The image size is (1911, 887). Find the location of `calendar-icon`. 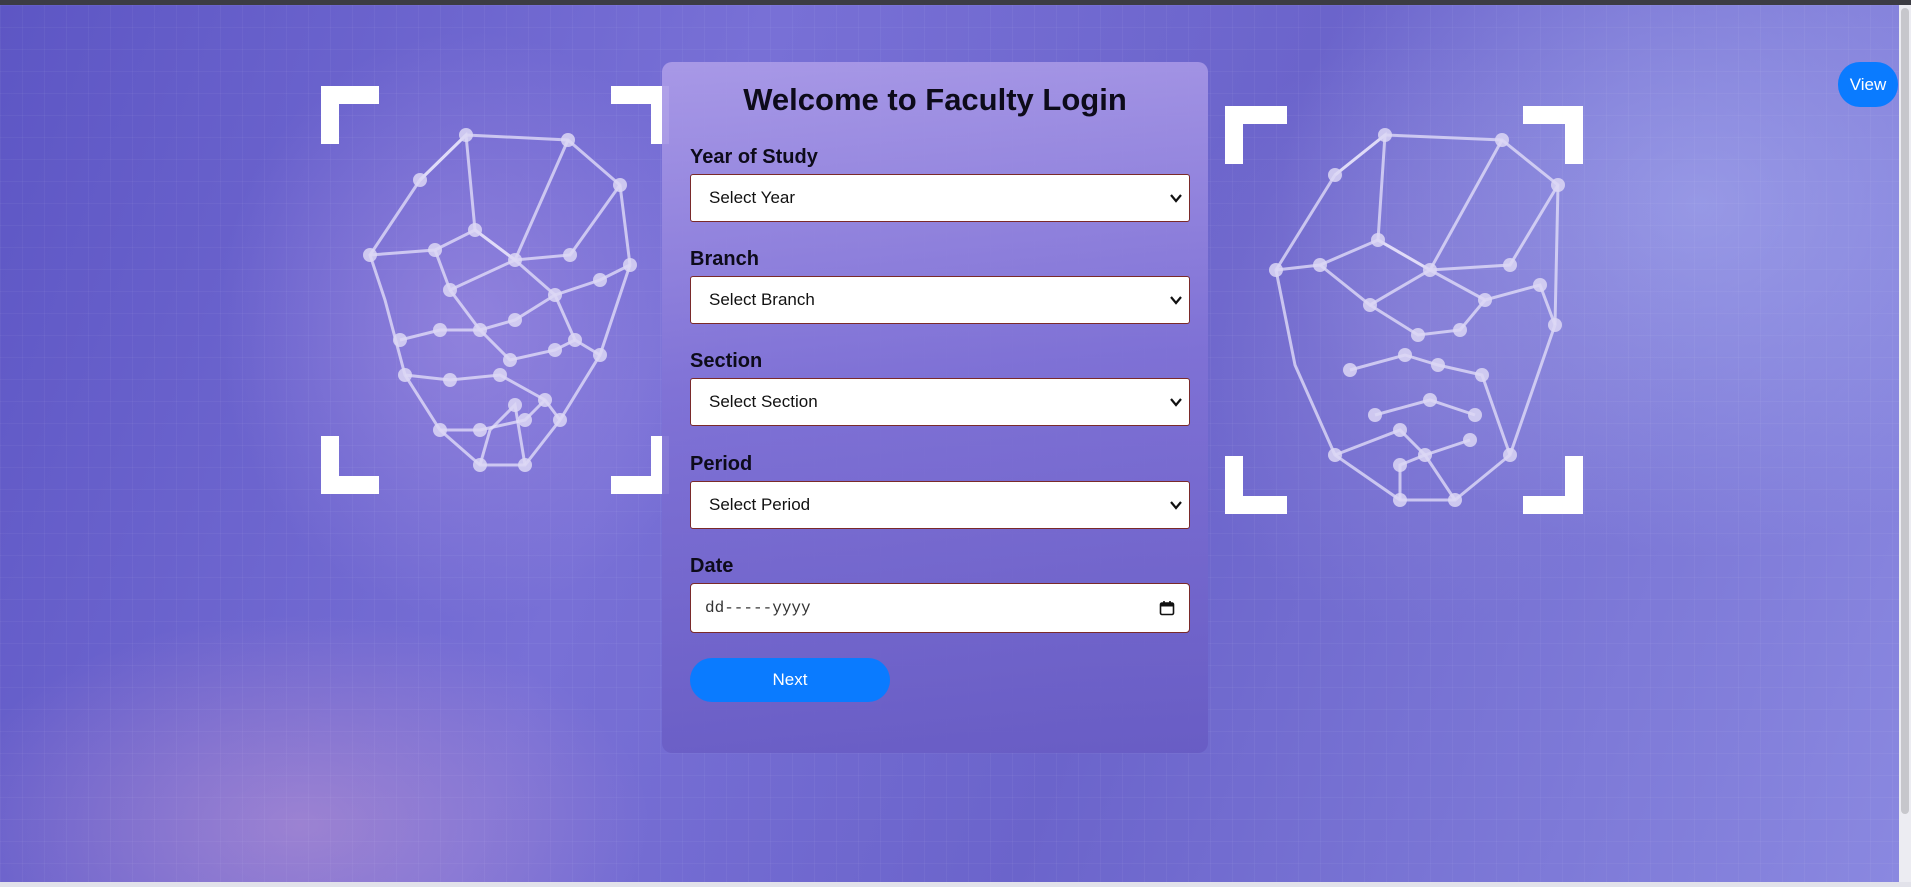

calendar-icon is located at coordinates (1167, 608).